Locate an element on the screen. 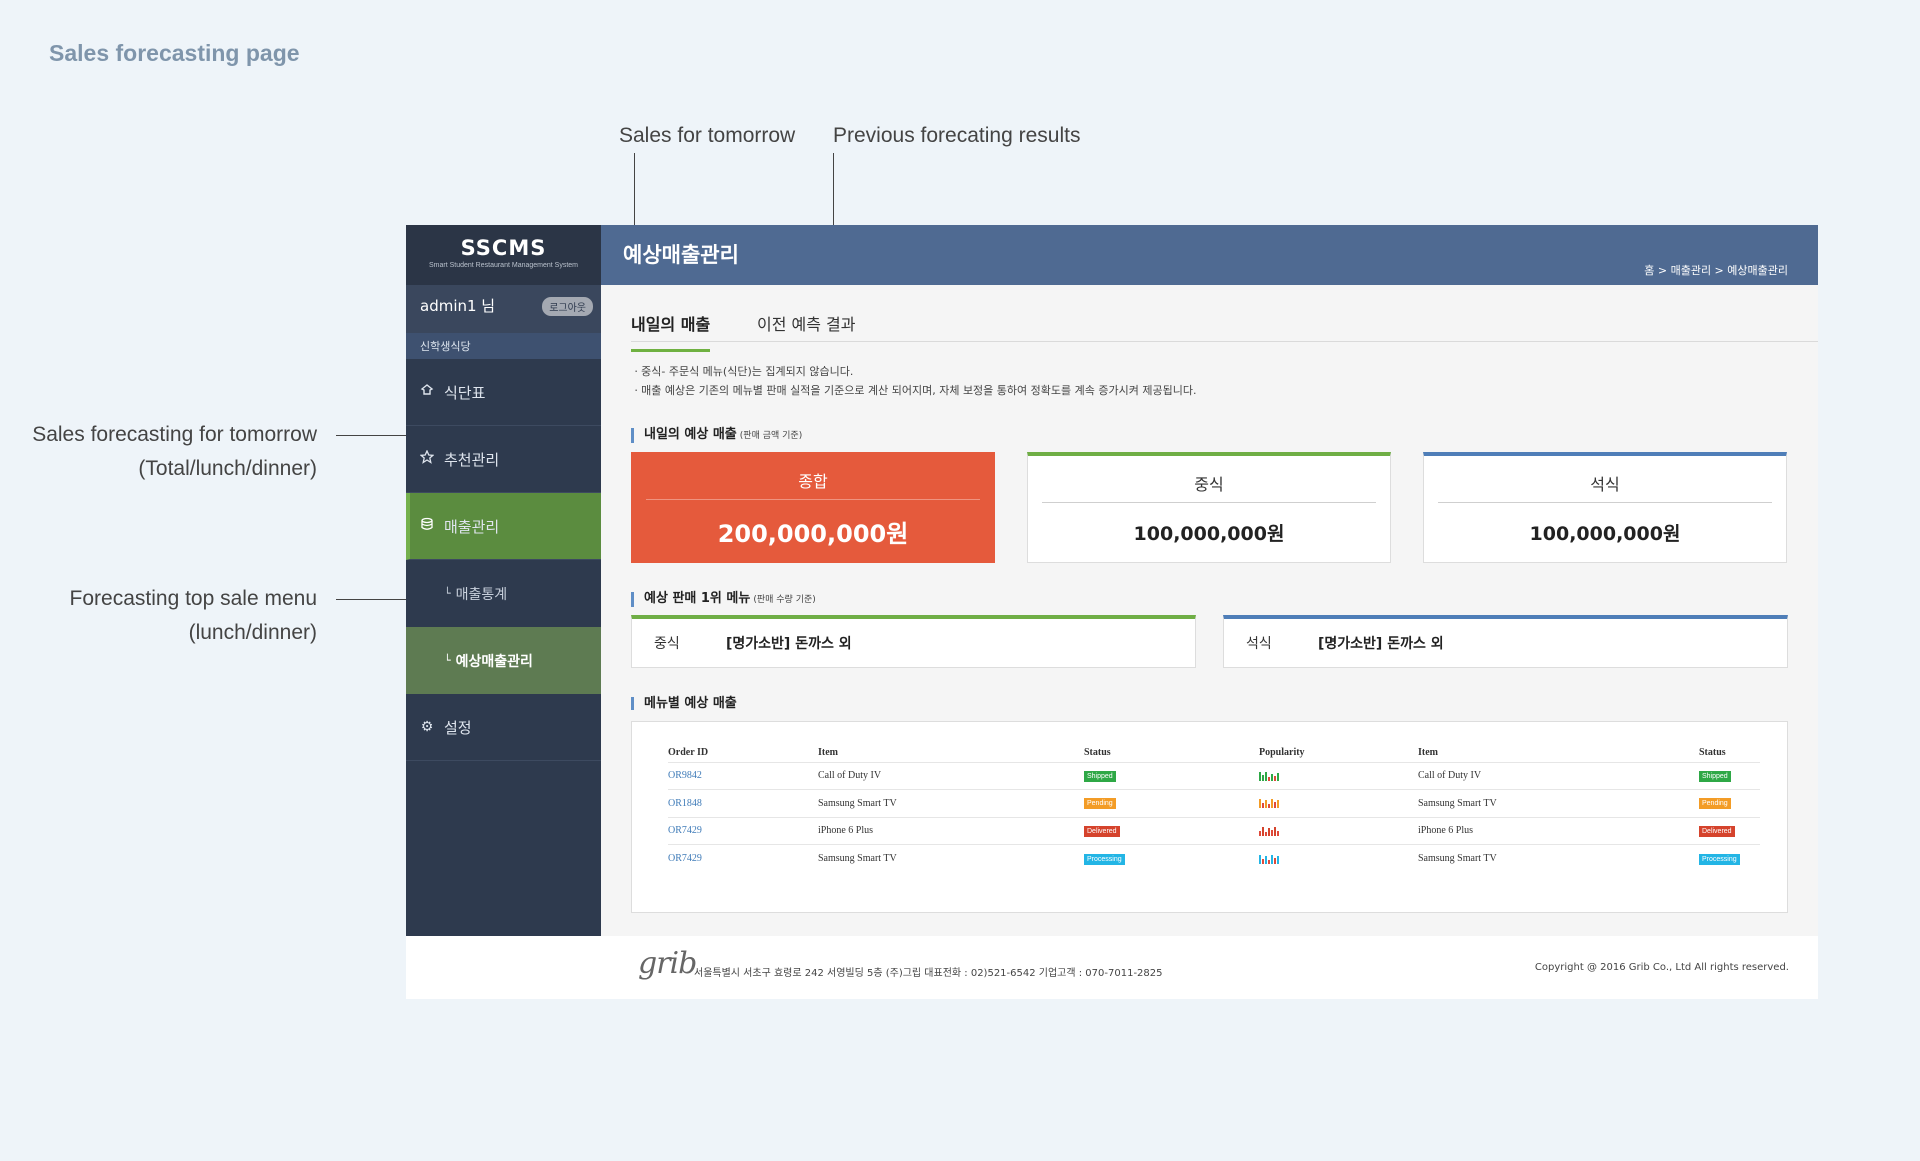 The image size is (1920, 1161). sidebar-item-settings: ⚙ 설정 is located at coordinates (503, 727).